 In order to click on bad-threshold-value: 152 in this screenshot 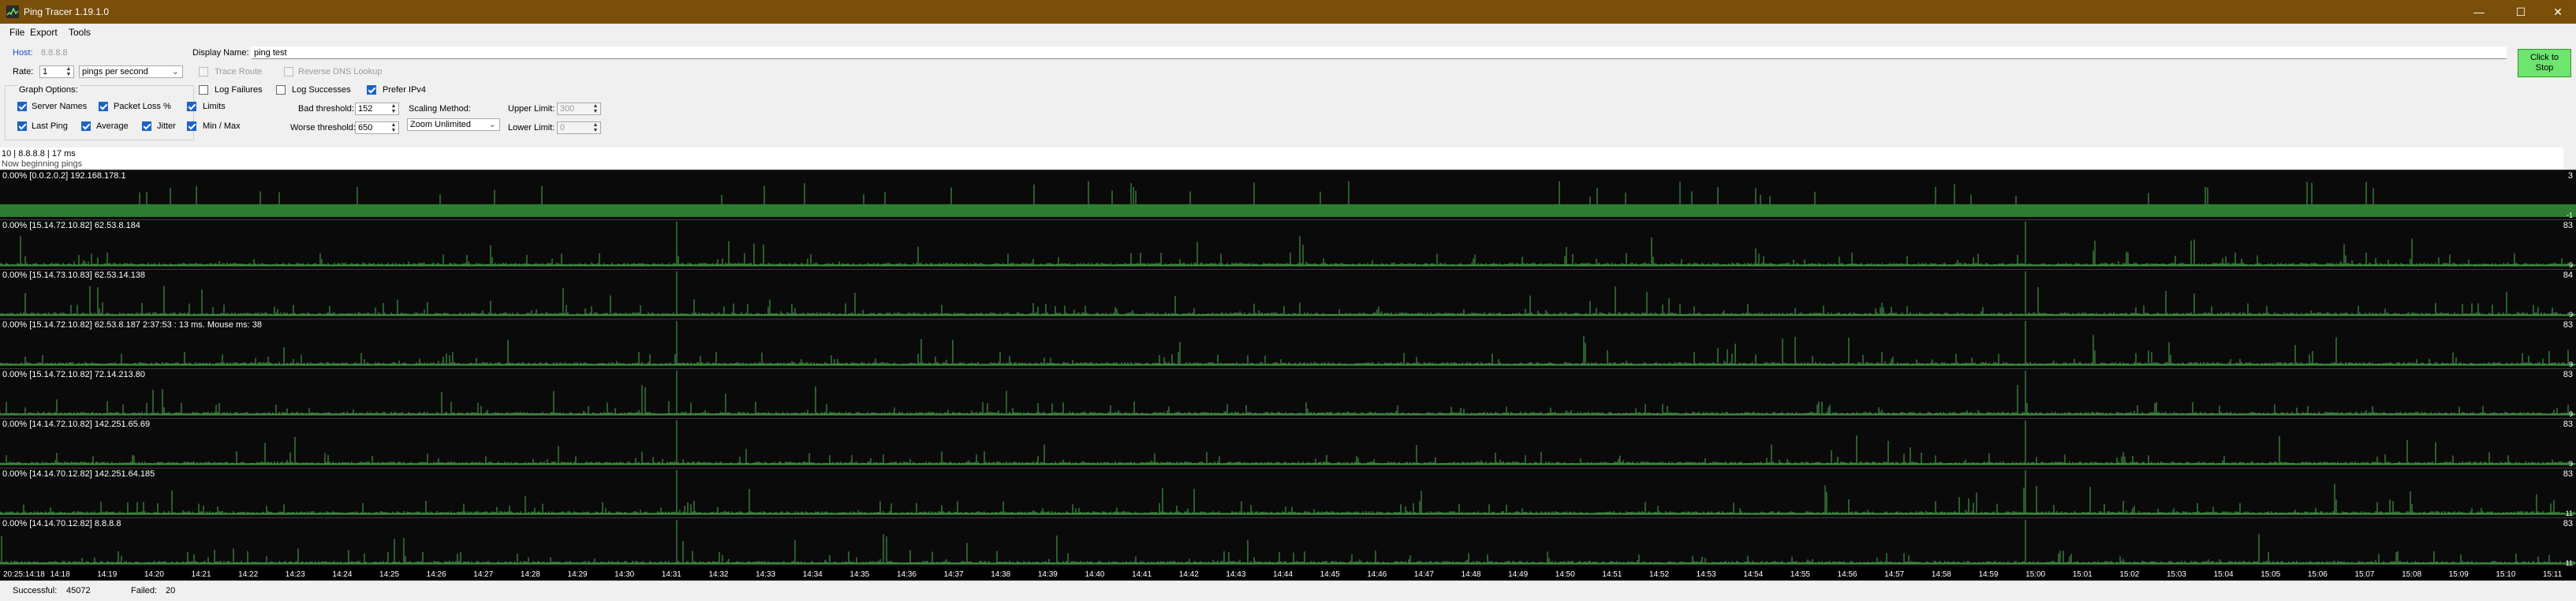, I will do `click(365, 109)`.